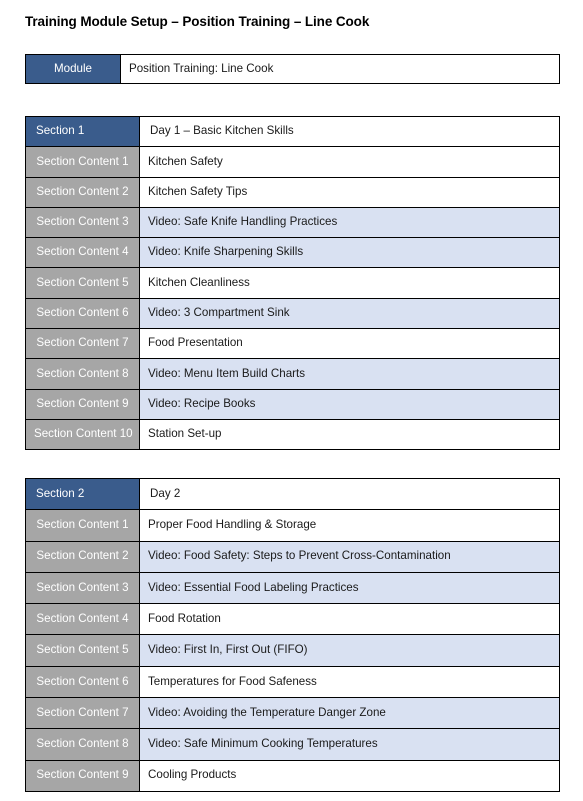 This screenshot has height=801, width=583. I want to click on section-content-value: Food Presentation, so click(349, 344).